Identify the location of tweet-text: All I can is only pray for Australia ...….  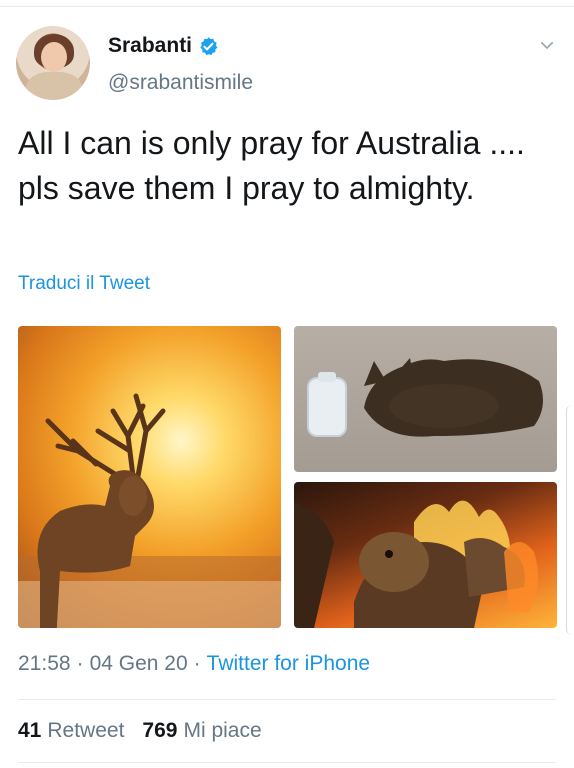
(271, 165).